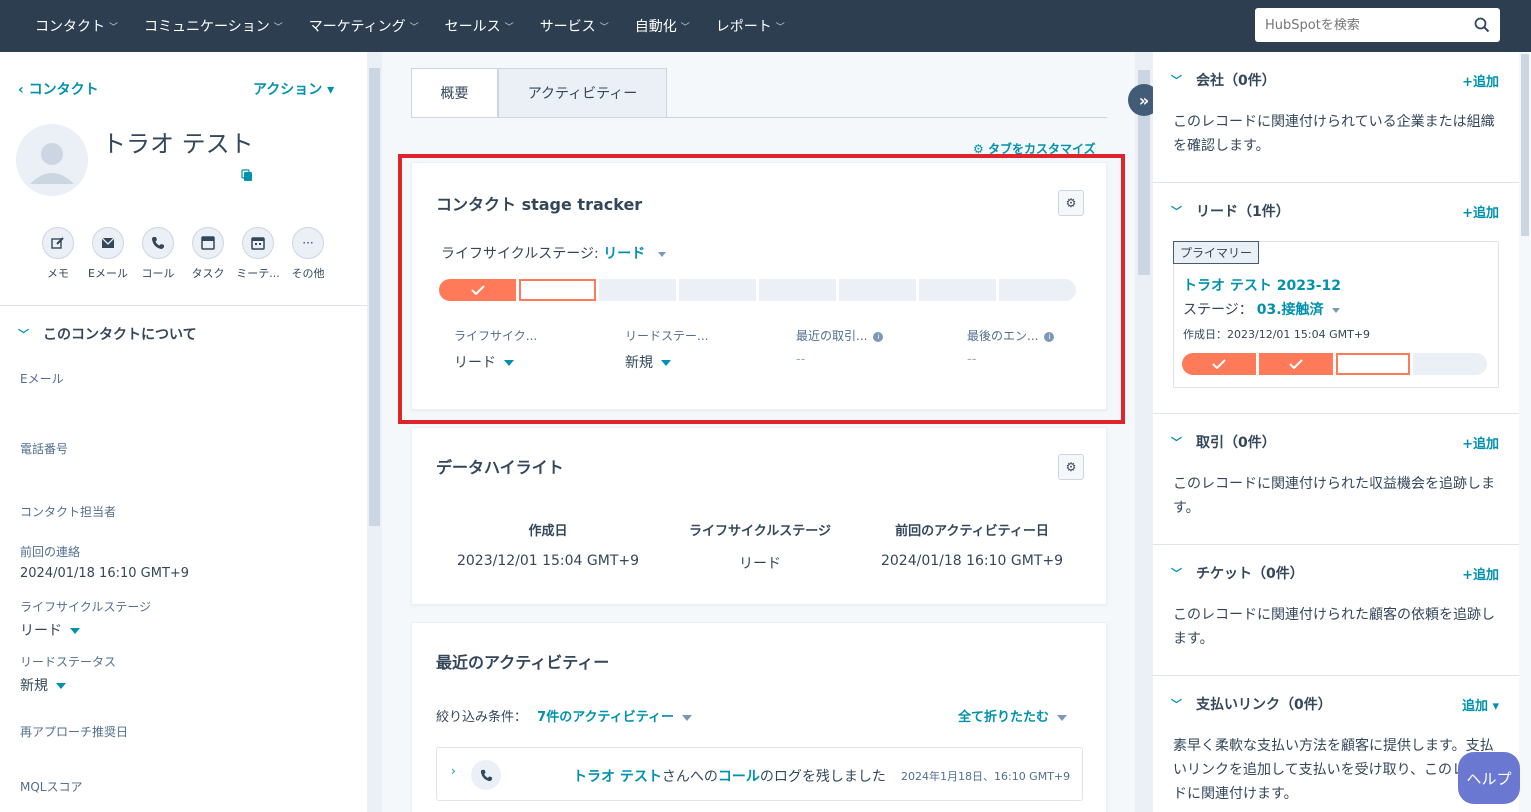  I want to click on right-scrollbar, so click(1525, 432).